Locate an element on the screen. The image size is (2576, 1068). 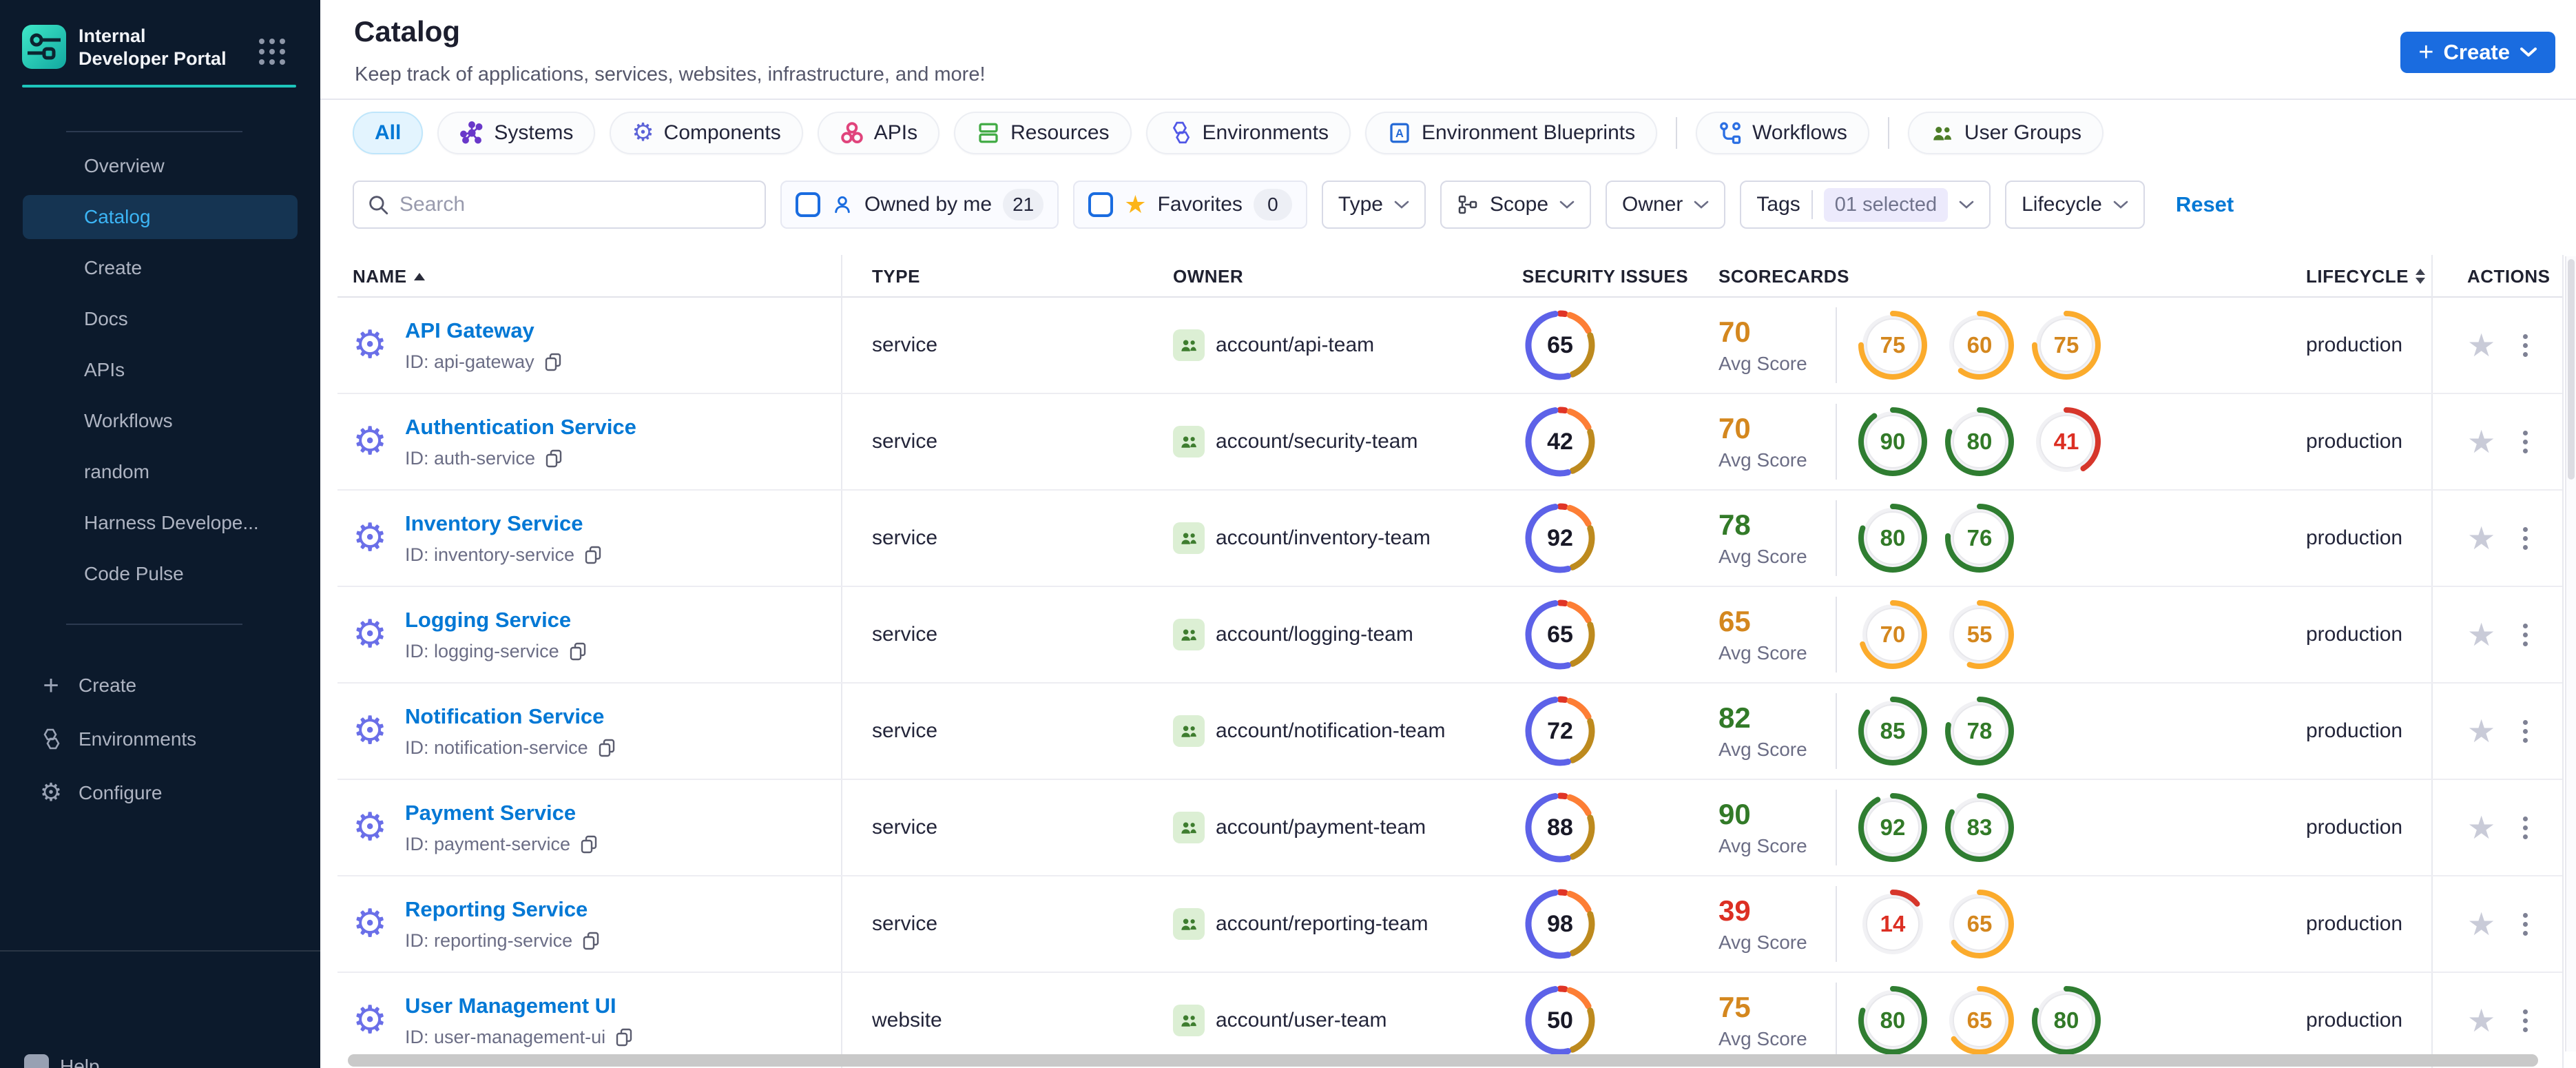
entity-name-link: Reporting Service is located at coordinates (503, 910).